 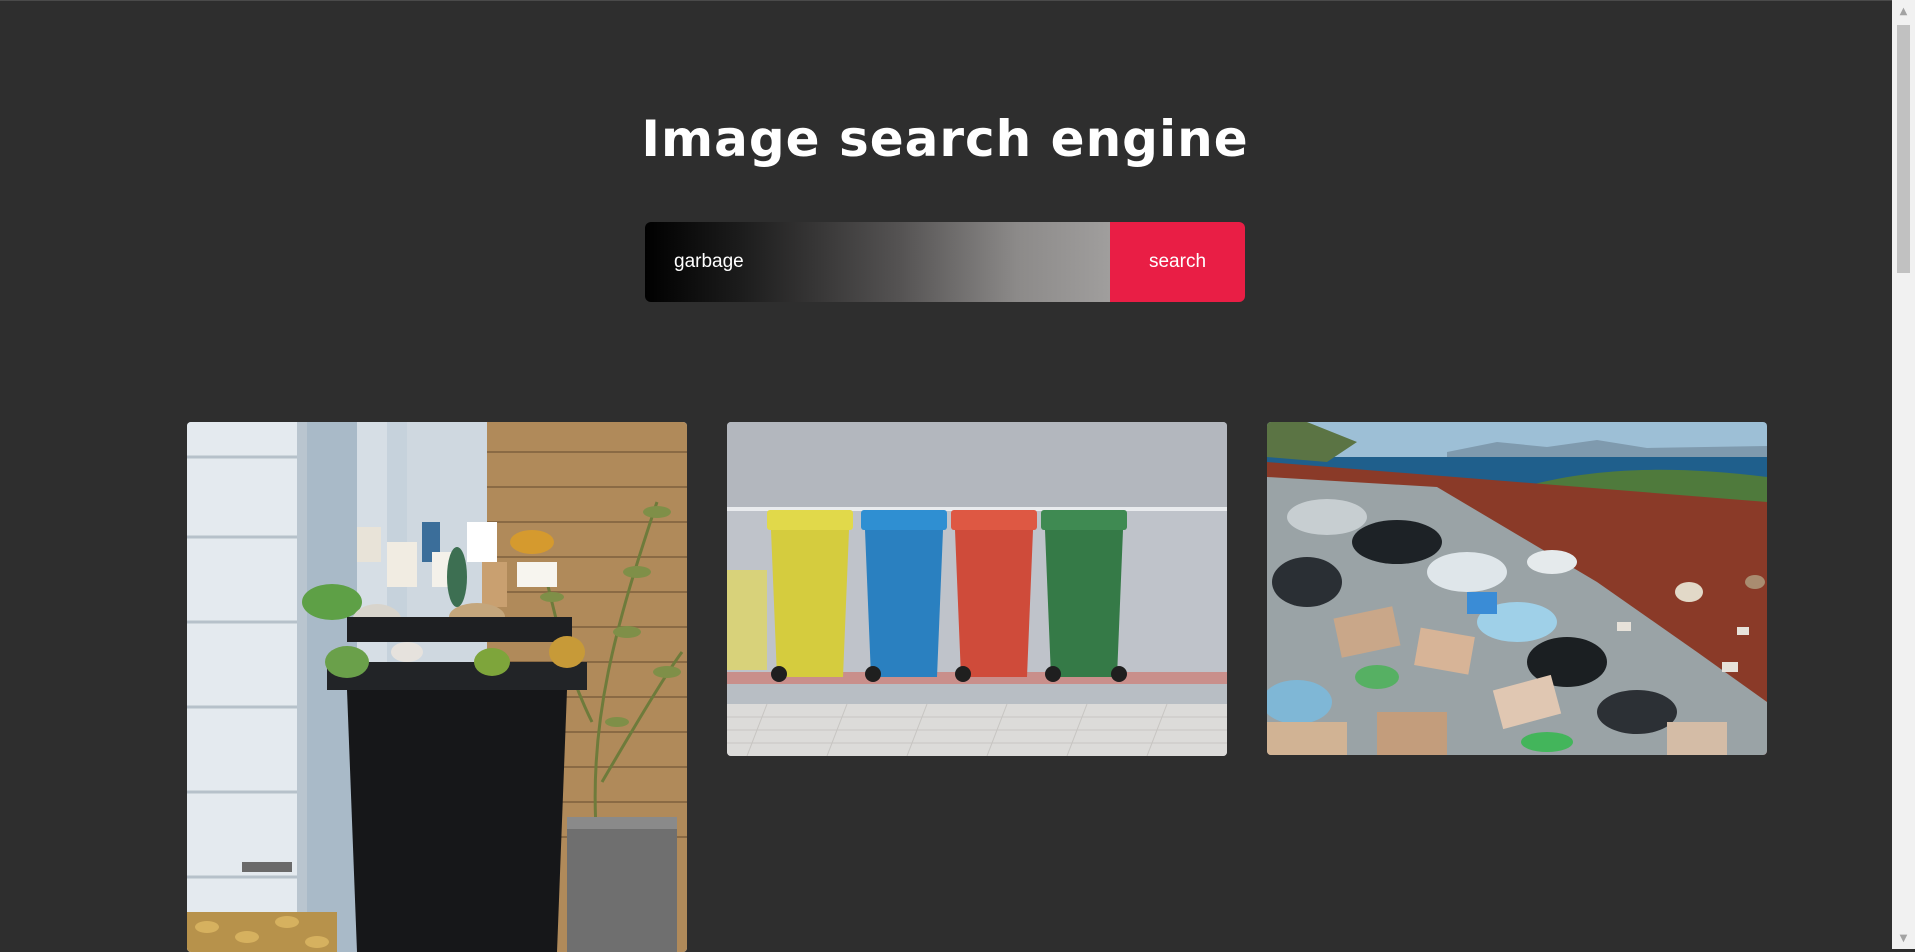 I want to click on vertical-scrollbar: ▲ ▼, so click(x=1903, y=474).